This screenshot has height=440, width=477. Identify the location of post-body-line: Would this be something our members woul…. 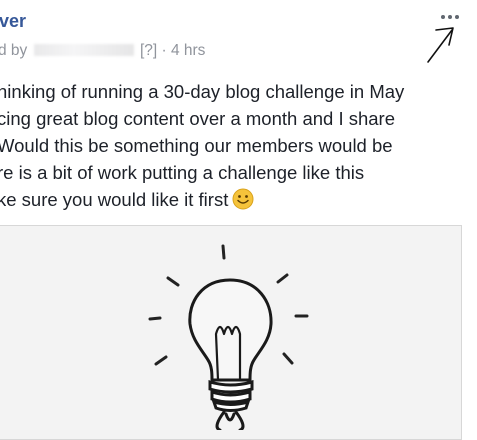
(196, 145).